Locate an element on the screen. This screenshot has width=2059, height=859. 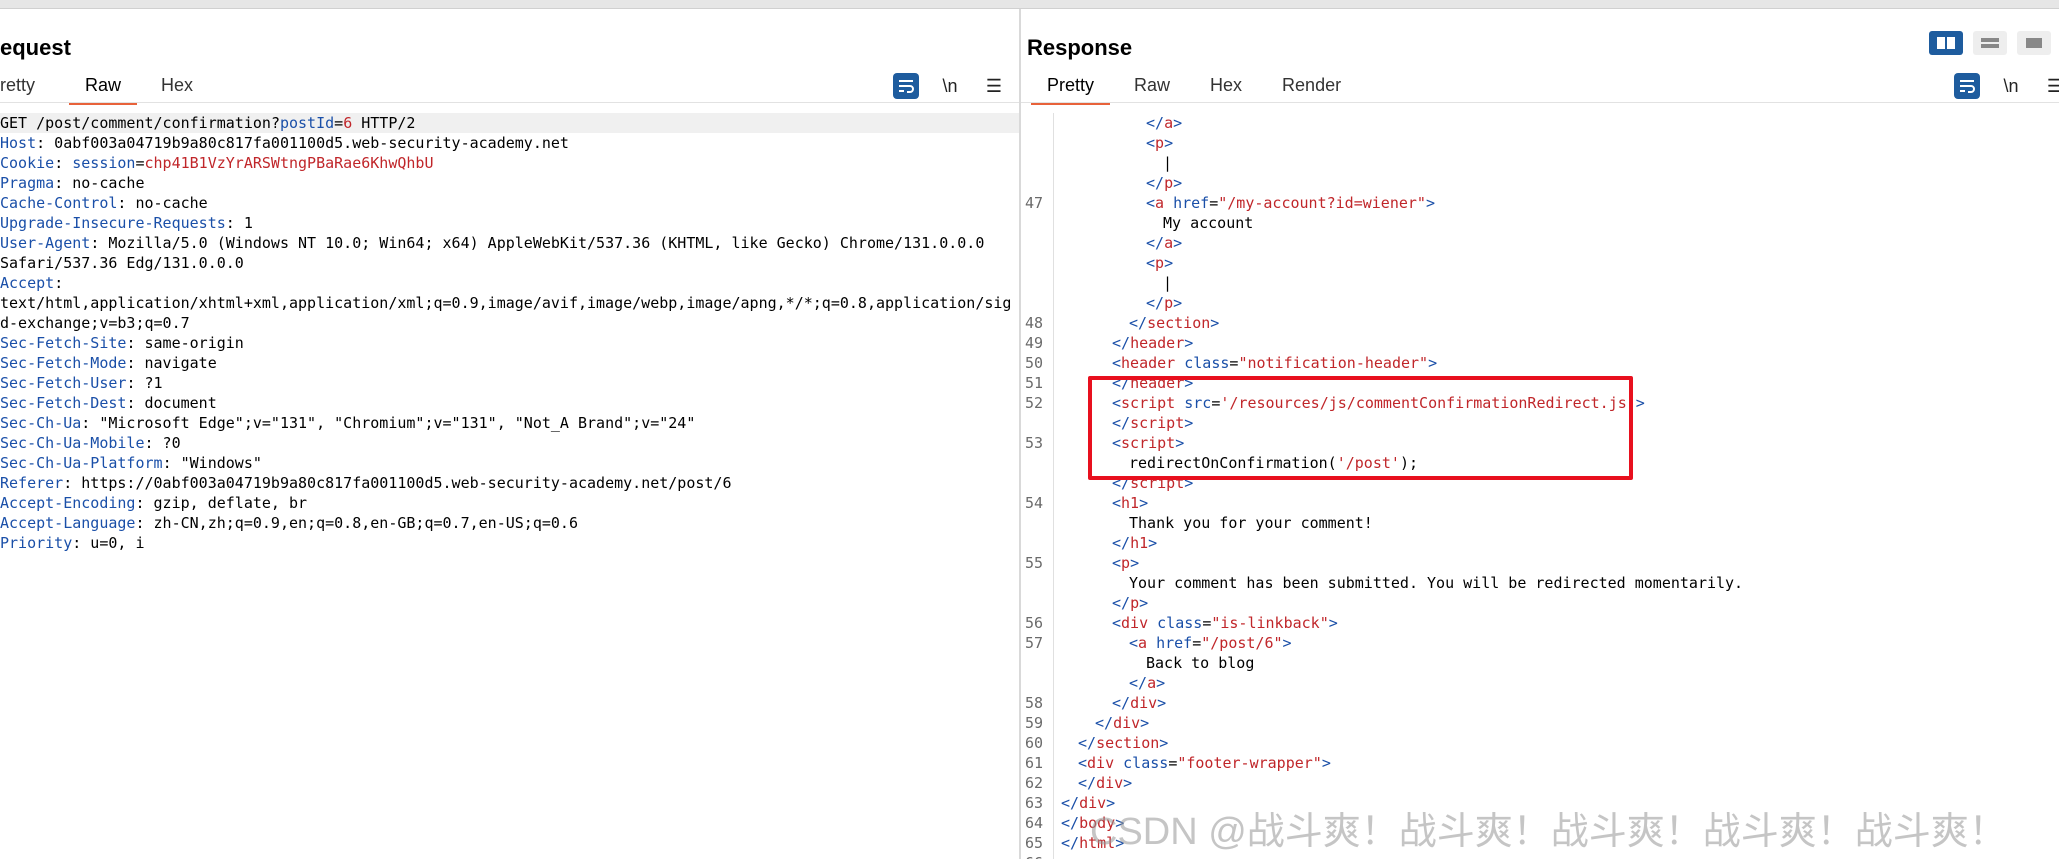
code-token: Thank you for your comment! is located at coordinates (1251, 523).